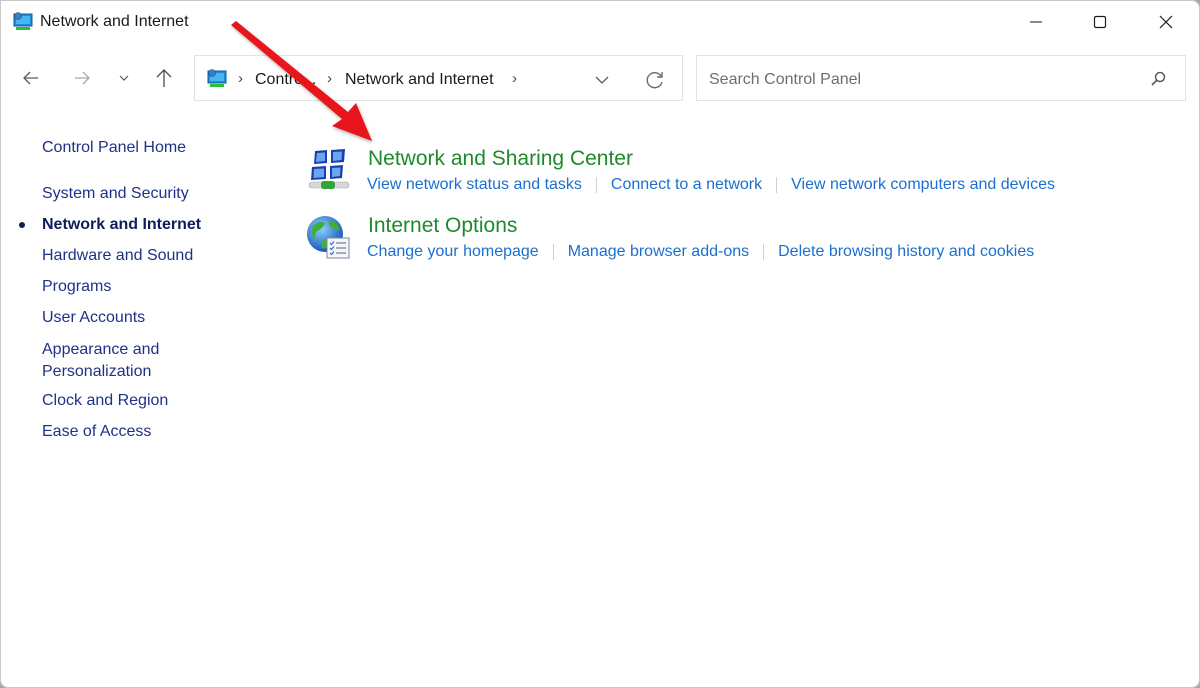  I want to click on refresh-icon, so click(655, 80).